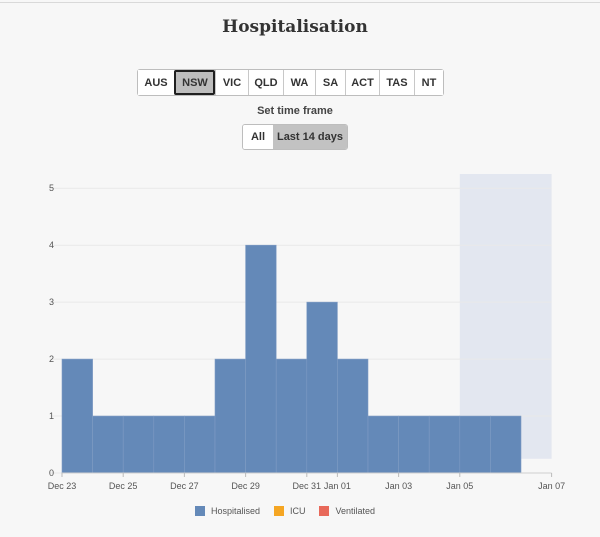 The image size is (600, 537). I want to click on region-button-sa: SA, so click(330, 82).